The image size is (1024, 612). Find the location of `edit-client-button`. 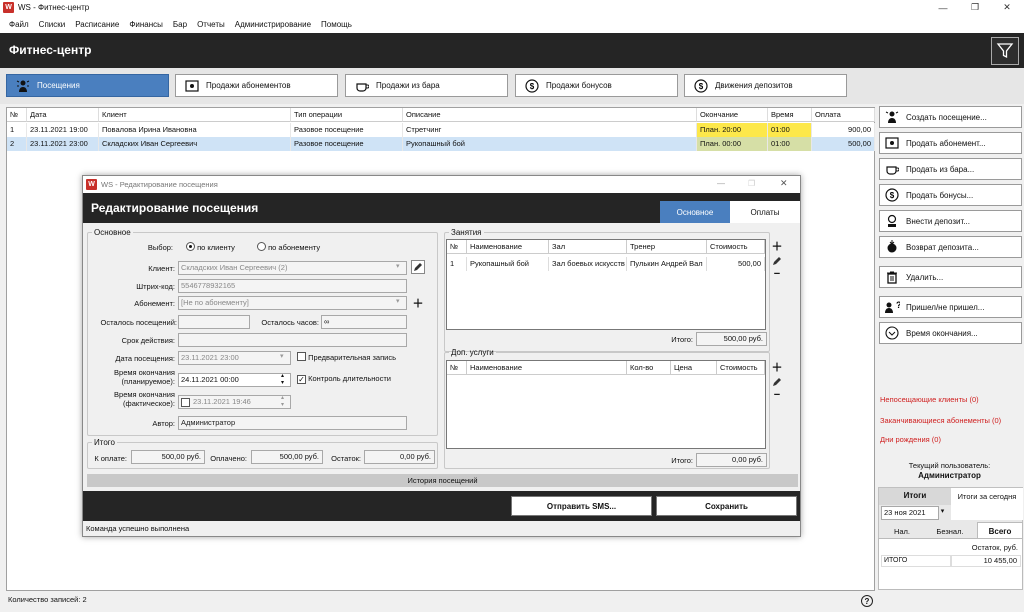

edit-client-button is located at coordinates (418, 267).